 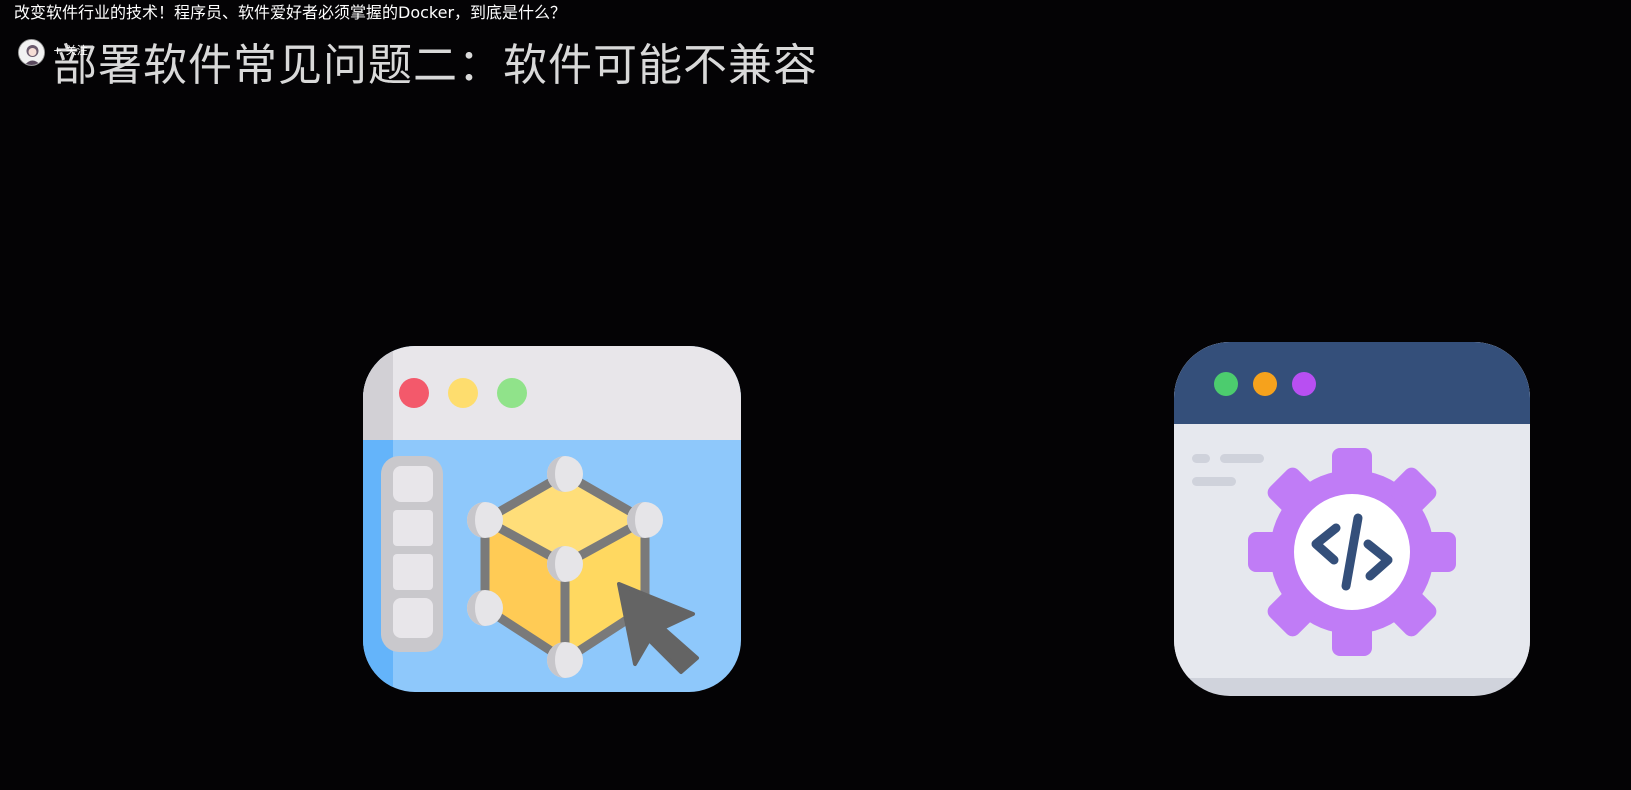 What do you see at coordinates (553, 520) in the screenshot?
I see `3d-modeling-window-icon` at bounding box center [553, 520].